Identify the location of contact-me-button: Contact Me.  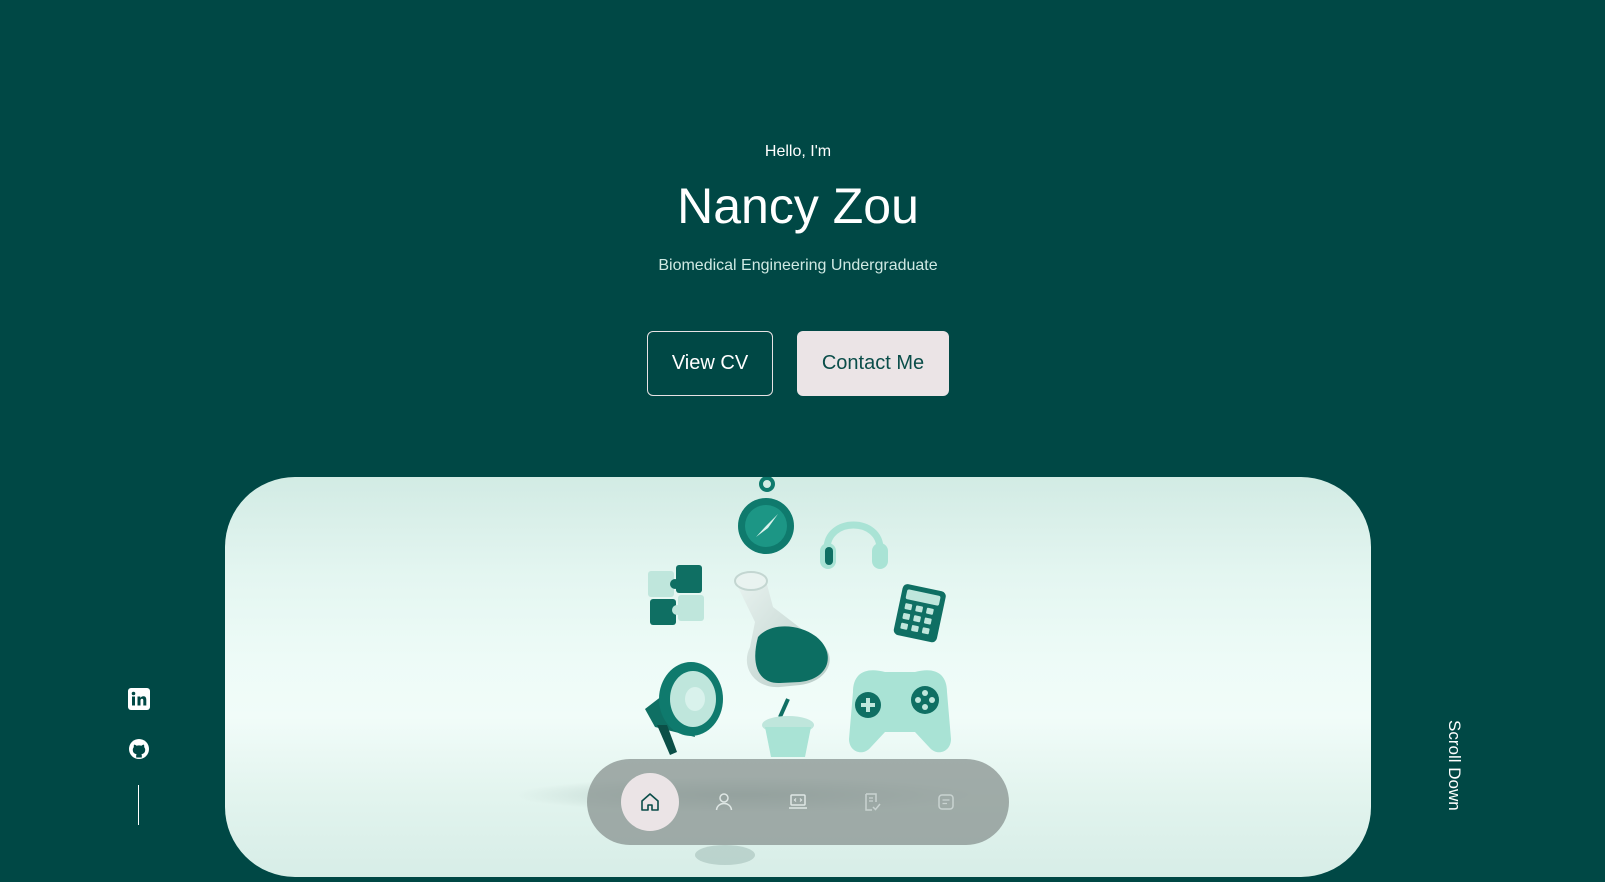
(873, 363).